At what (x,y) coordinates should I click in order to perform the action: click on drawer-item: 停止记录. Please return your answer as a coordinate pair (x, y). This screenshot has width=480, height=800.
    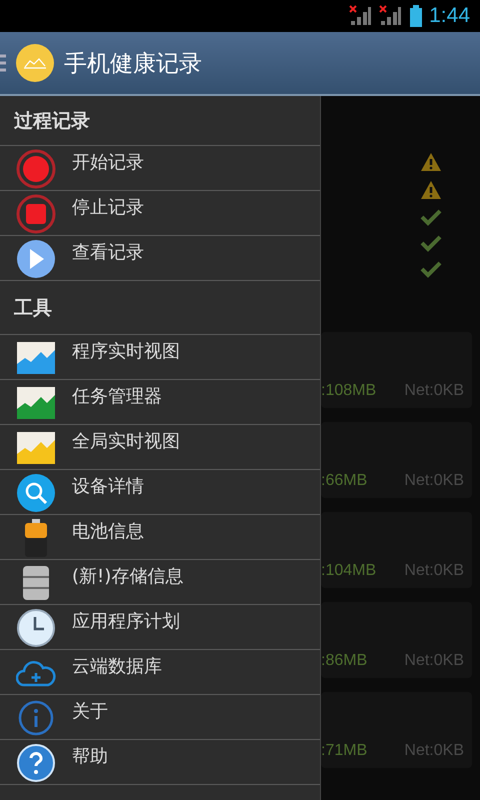
    Looking at the image, I should click on (160, 213).